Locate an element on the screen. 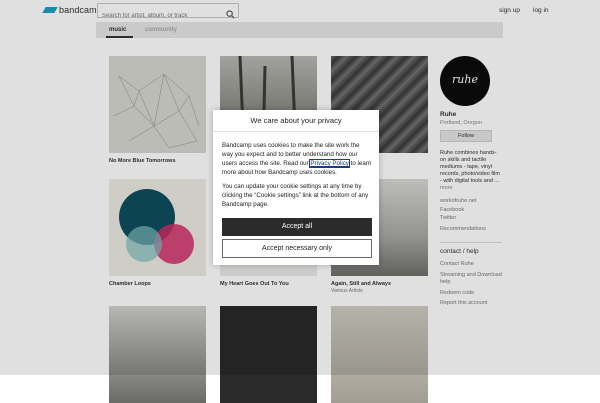 This screenshot has width=600, height=403. accept-all-button: Accept all is located at coordinates (297, 227).